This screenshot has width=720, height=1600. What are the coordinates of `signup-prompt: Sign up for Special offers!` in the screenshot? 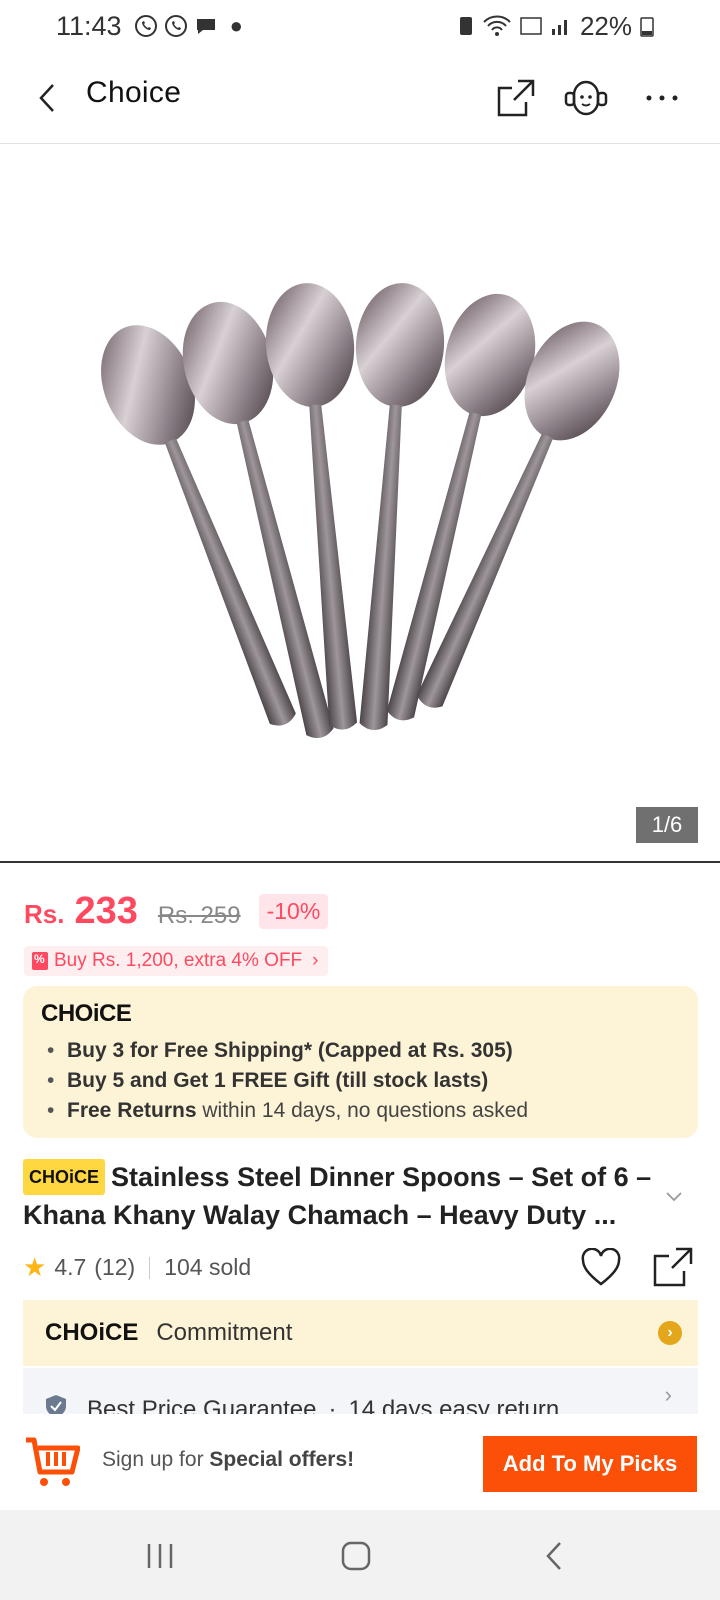 It's located at (228, 1460).